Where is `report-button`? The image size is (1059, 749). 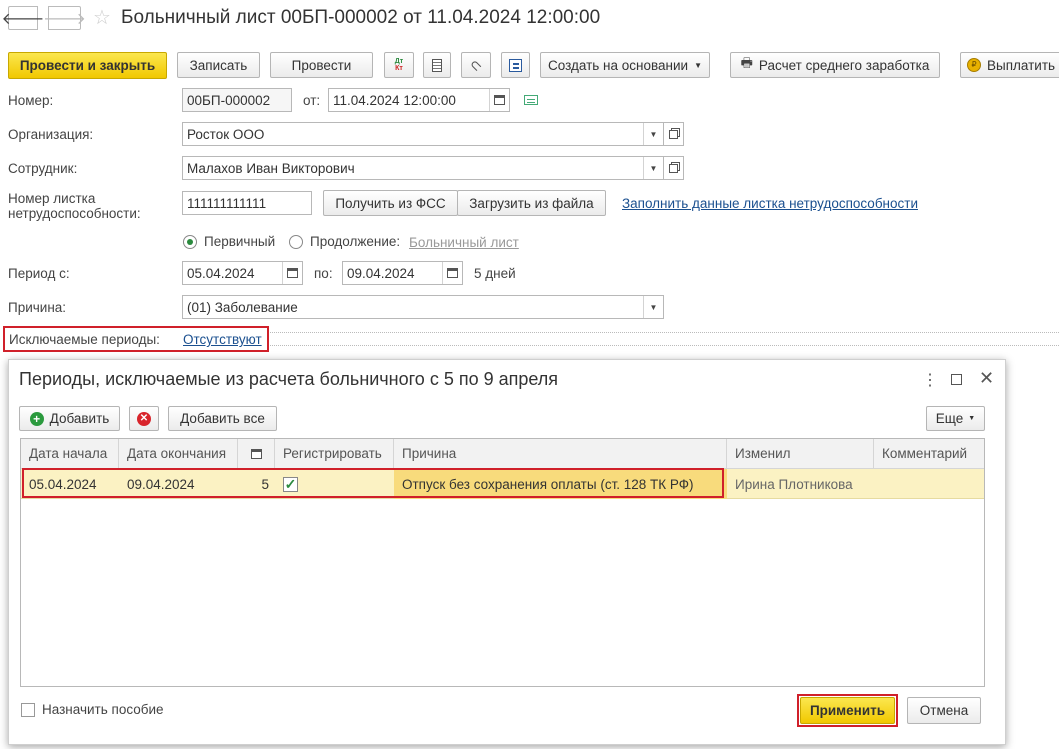
report-button is located at coordinates (437, 65).